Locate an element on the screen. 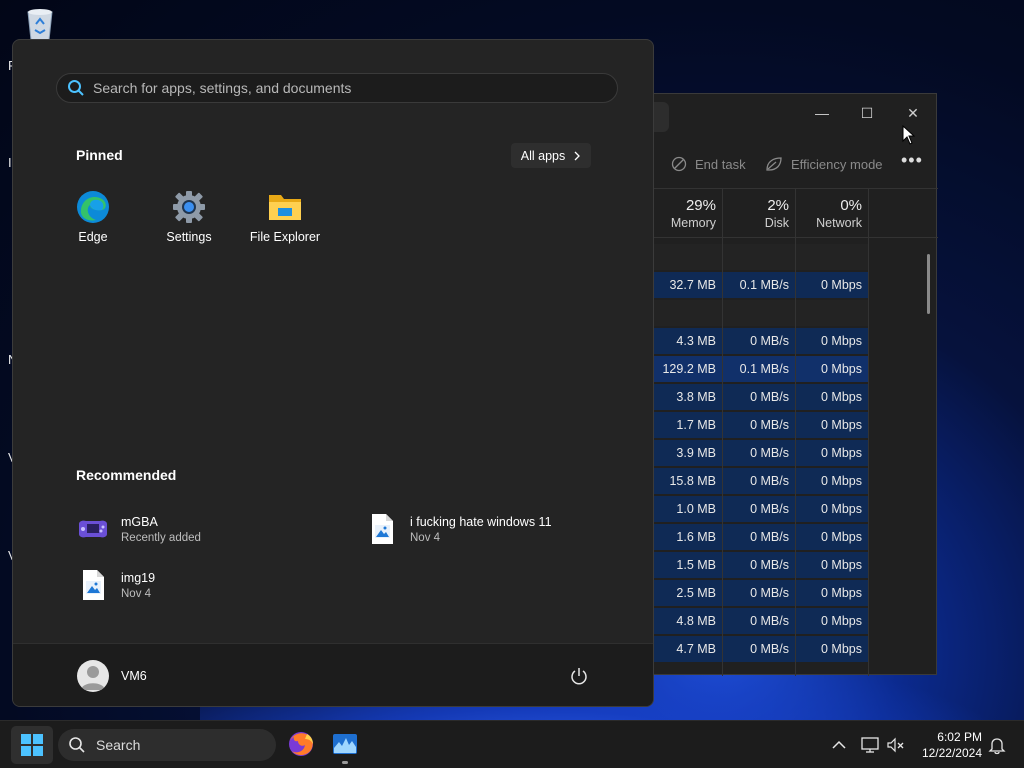 Image resolution: width=1024 pixels, height=768 pixels. disk-cell: 0.1 MB/s is located at coordinates (764, 369).